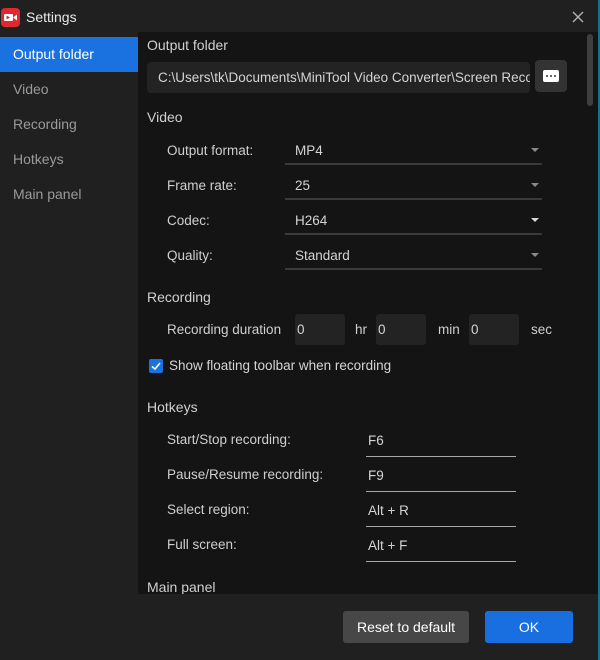 The image size is (600, 660). Describe the element at coordinates (406, 627) in the screenshot. I see `reset-to-default-button: Reset to default` at that location.